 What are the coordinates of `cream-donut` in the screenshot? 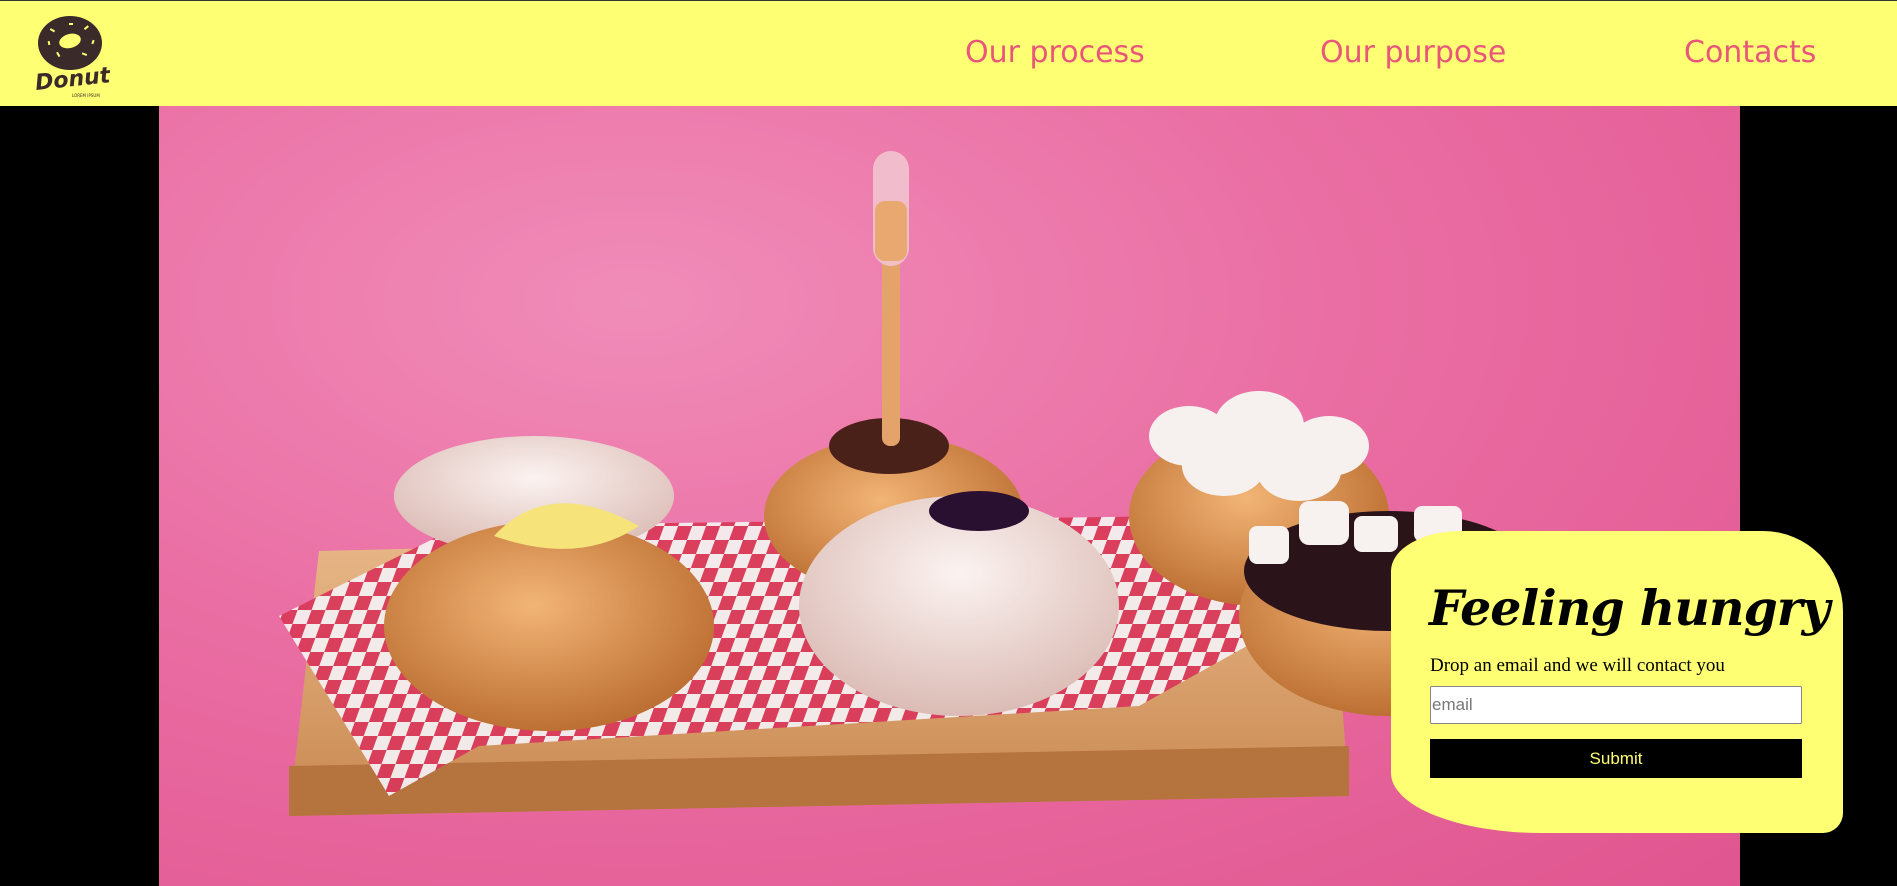 It's located at (549, 626).